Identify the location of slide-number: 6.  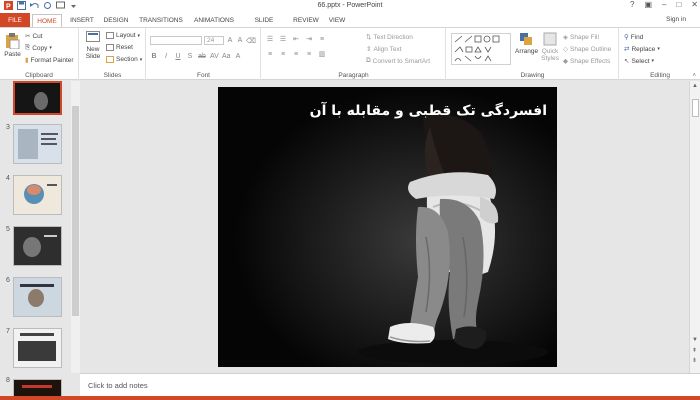
(8, 280).